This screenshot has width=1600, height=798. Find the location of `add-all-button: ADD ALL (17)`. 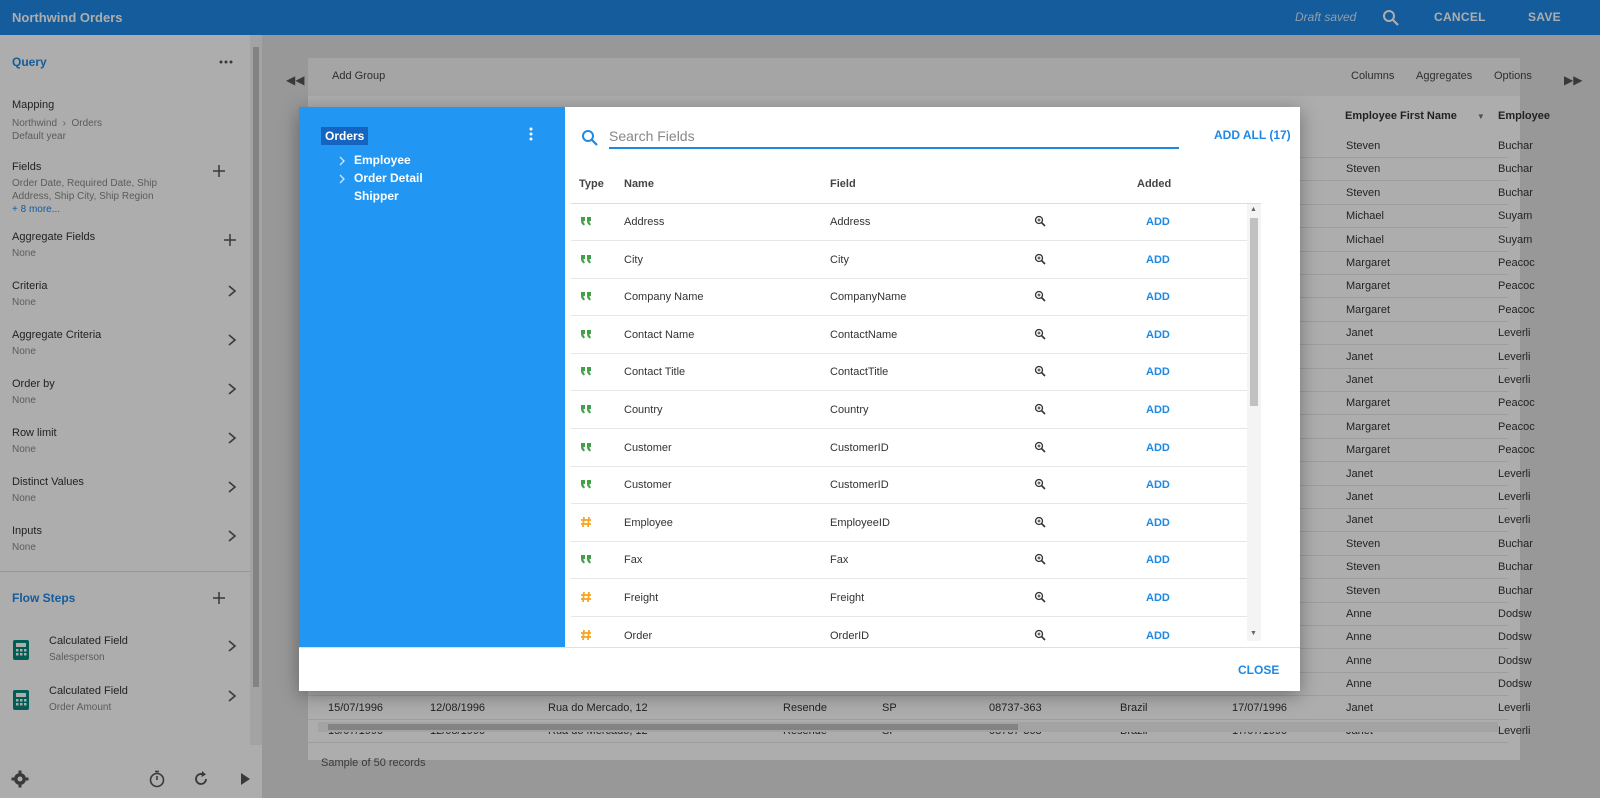

add-all-button: ADD ALL (17) is located at coordinates (1252, 135).